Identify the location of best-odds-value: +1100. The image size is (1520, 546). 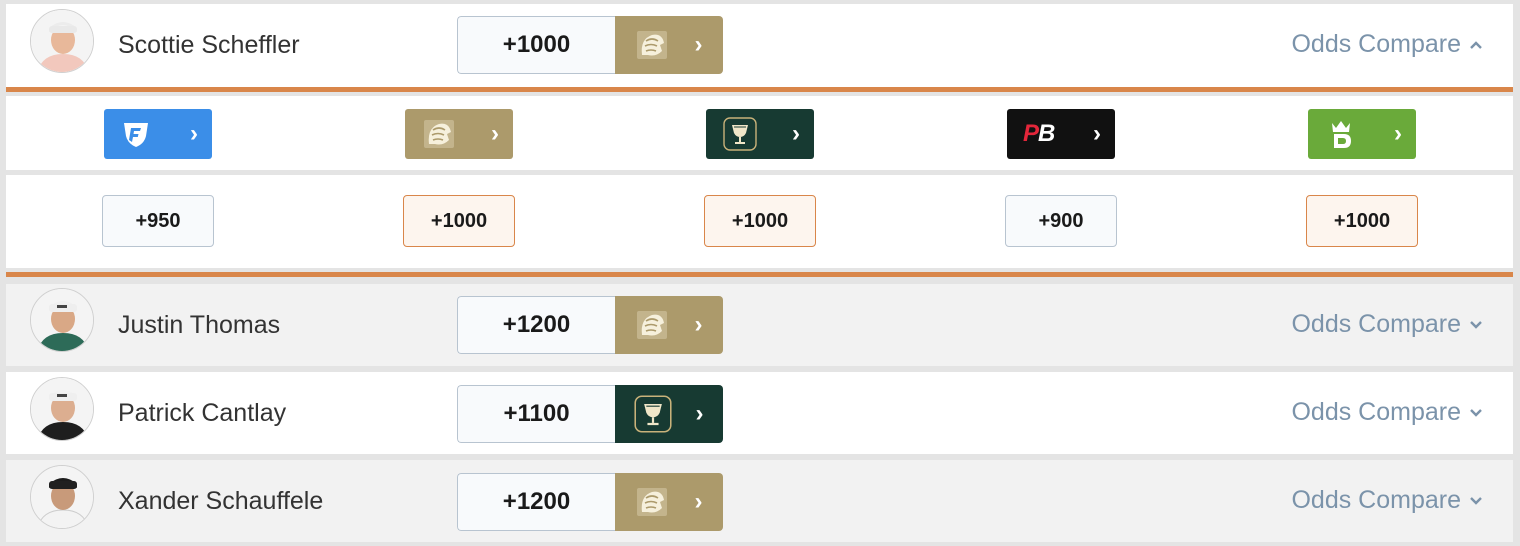
(536, 414).